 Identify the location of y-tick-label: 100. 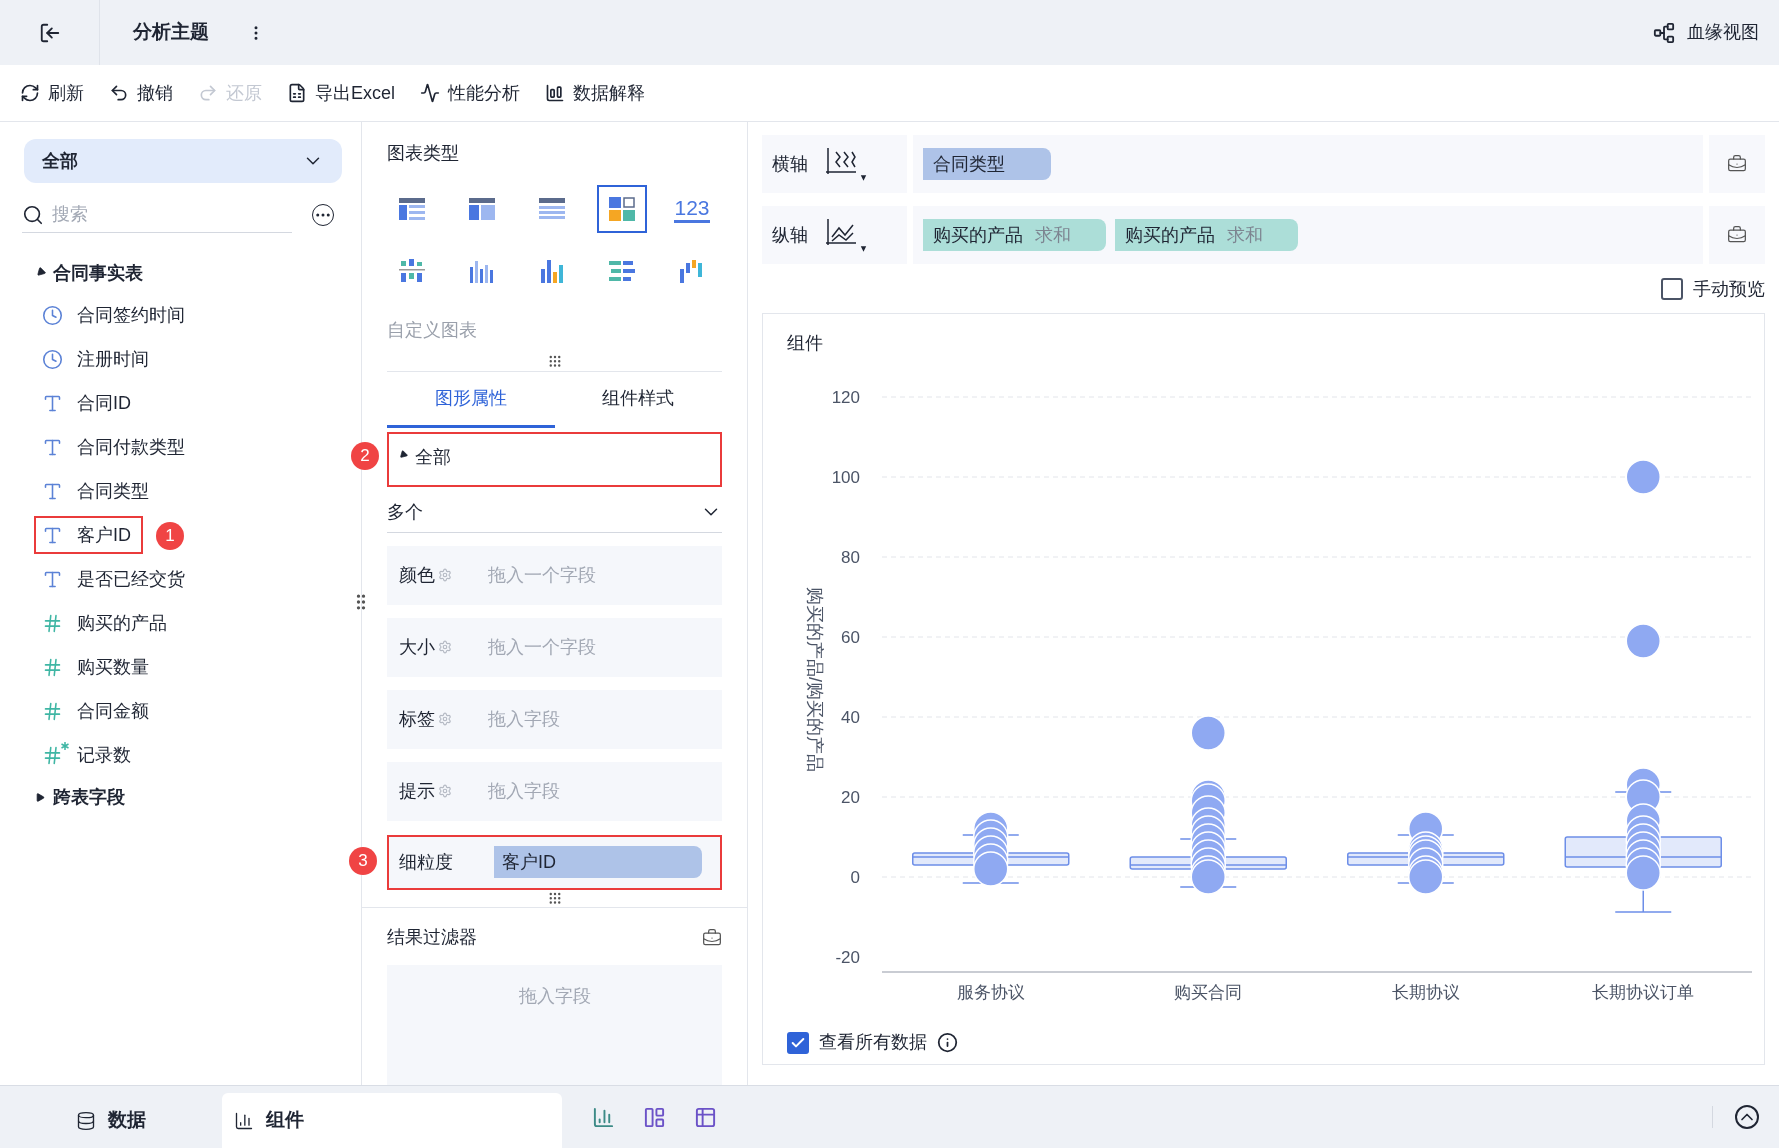
(845, 477).